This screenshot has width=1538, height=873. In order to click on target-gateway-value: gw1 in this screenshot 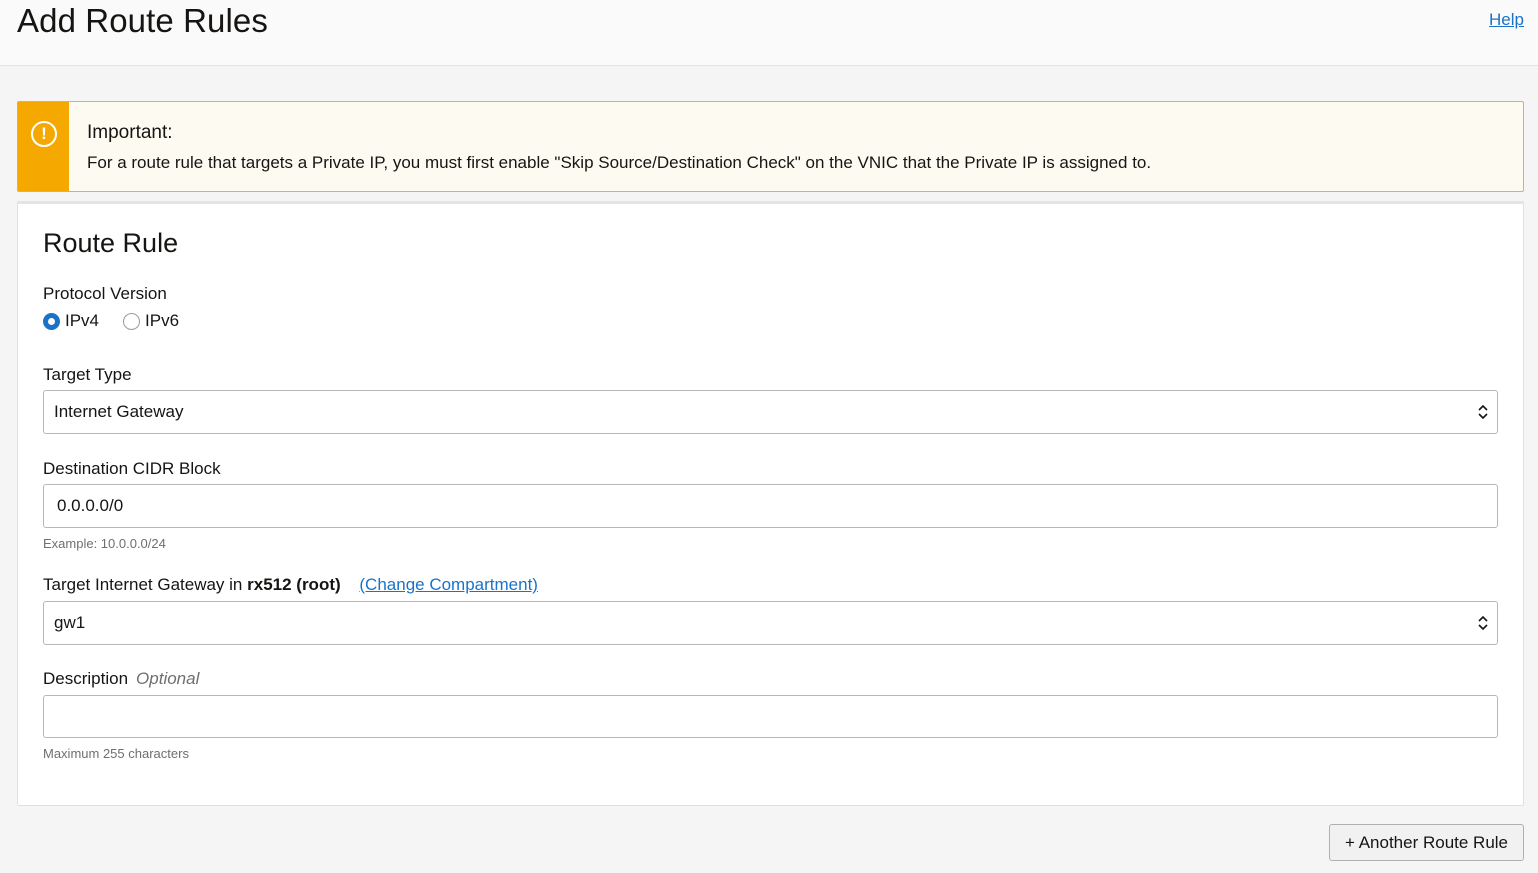, I will do `click(70, 622)`.